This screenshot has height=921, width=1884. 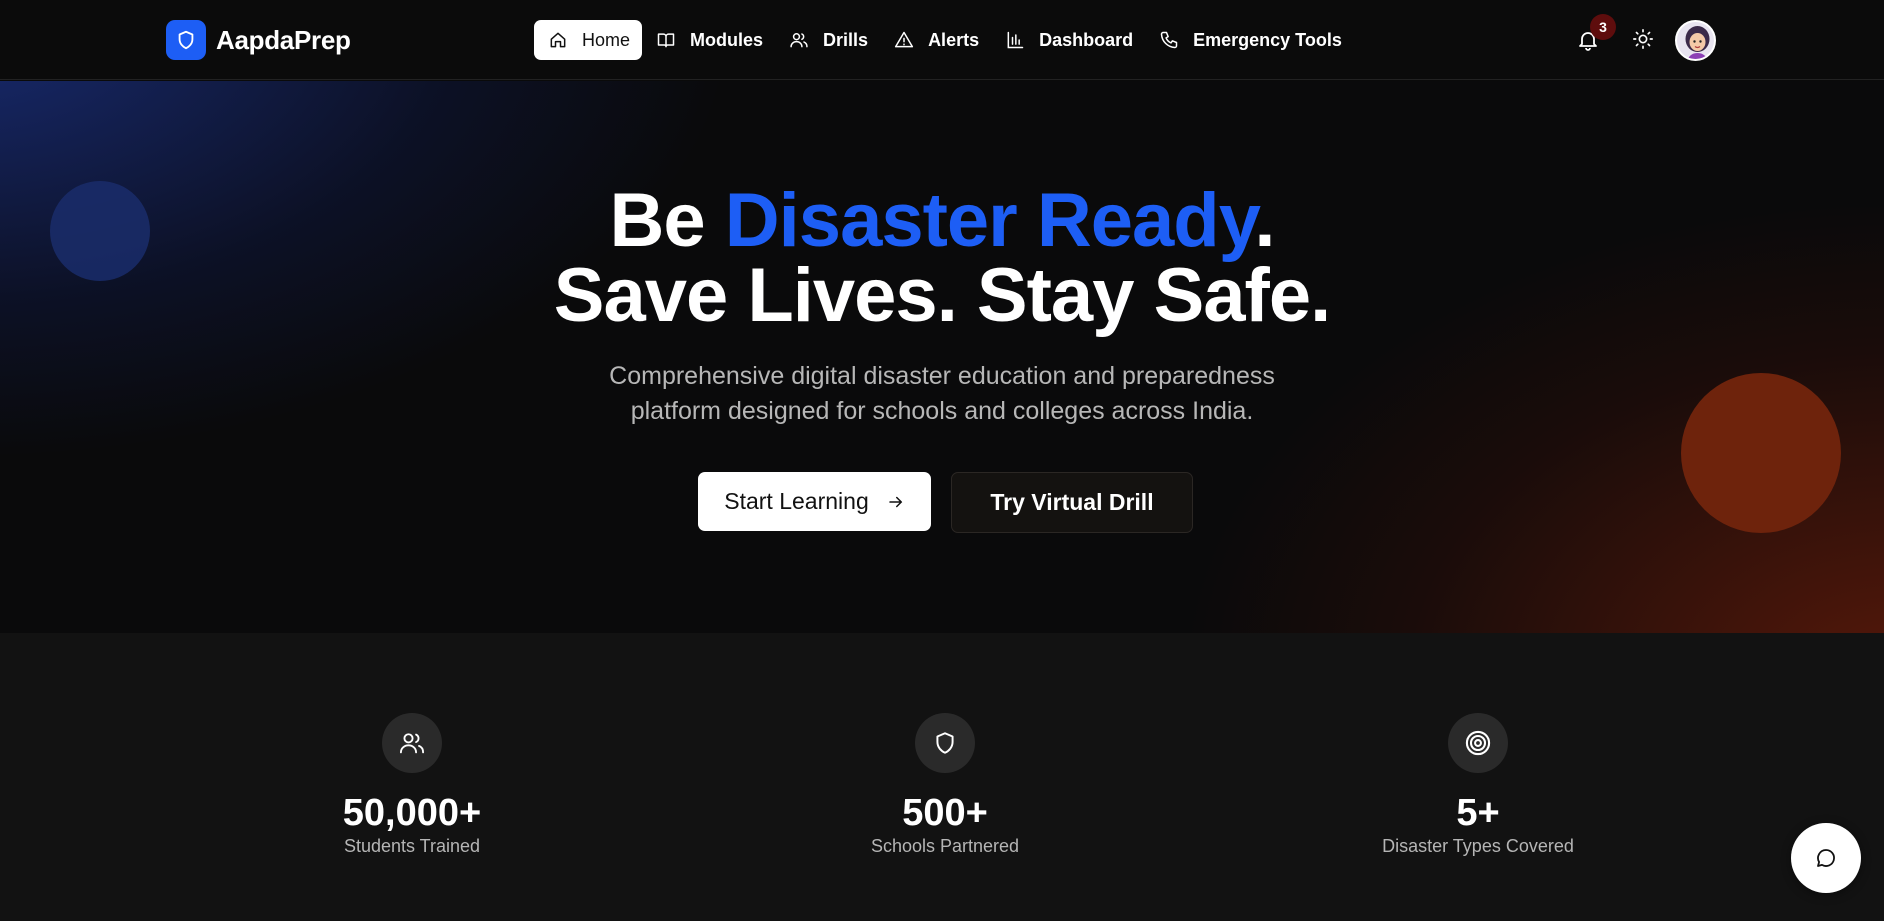 I want to click on brand: AapdaPrep, so click(x=258, y=40).